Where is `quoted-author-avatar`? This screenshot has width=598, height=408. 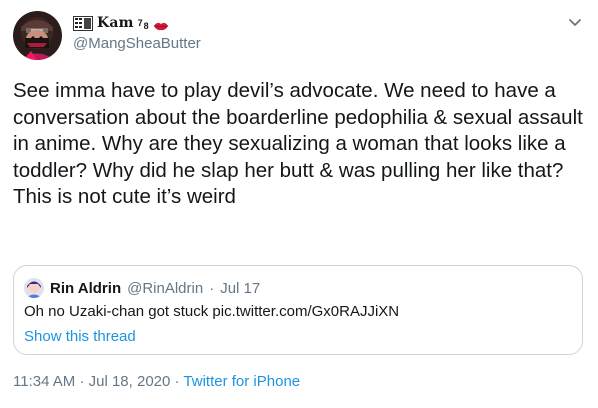 quoted-author-avatar is located at coordinates (34, 288).